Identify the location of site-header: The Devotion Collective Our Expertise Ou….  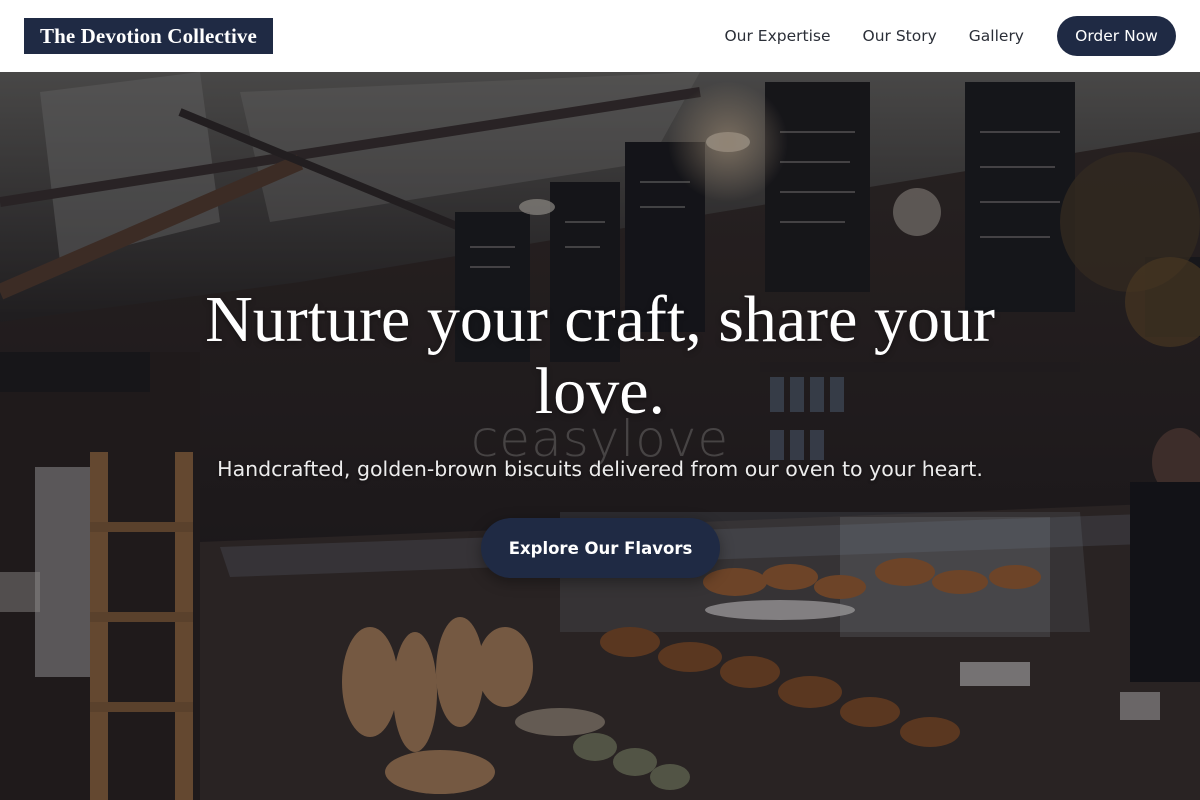
(600, 36).